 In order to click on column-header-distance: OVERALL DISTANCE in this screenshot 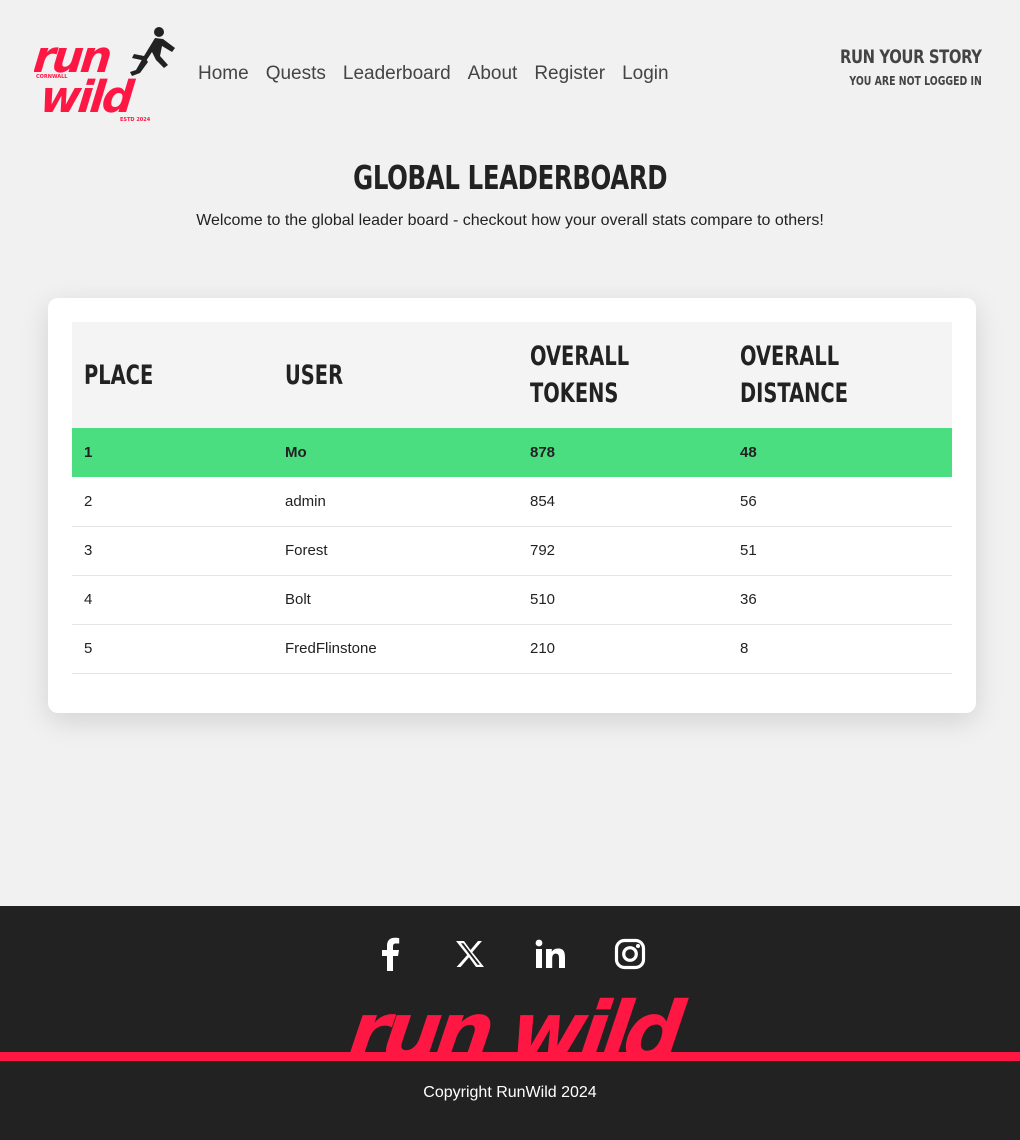, I will do `click(794, 375)`.